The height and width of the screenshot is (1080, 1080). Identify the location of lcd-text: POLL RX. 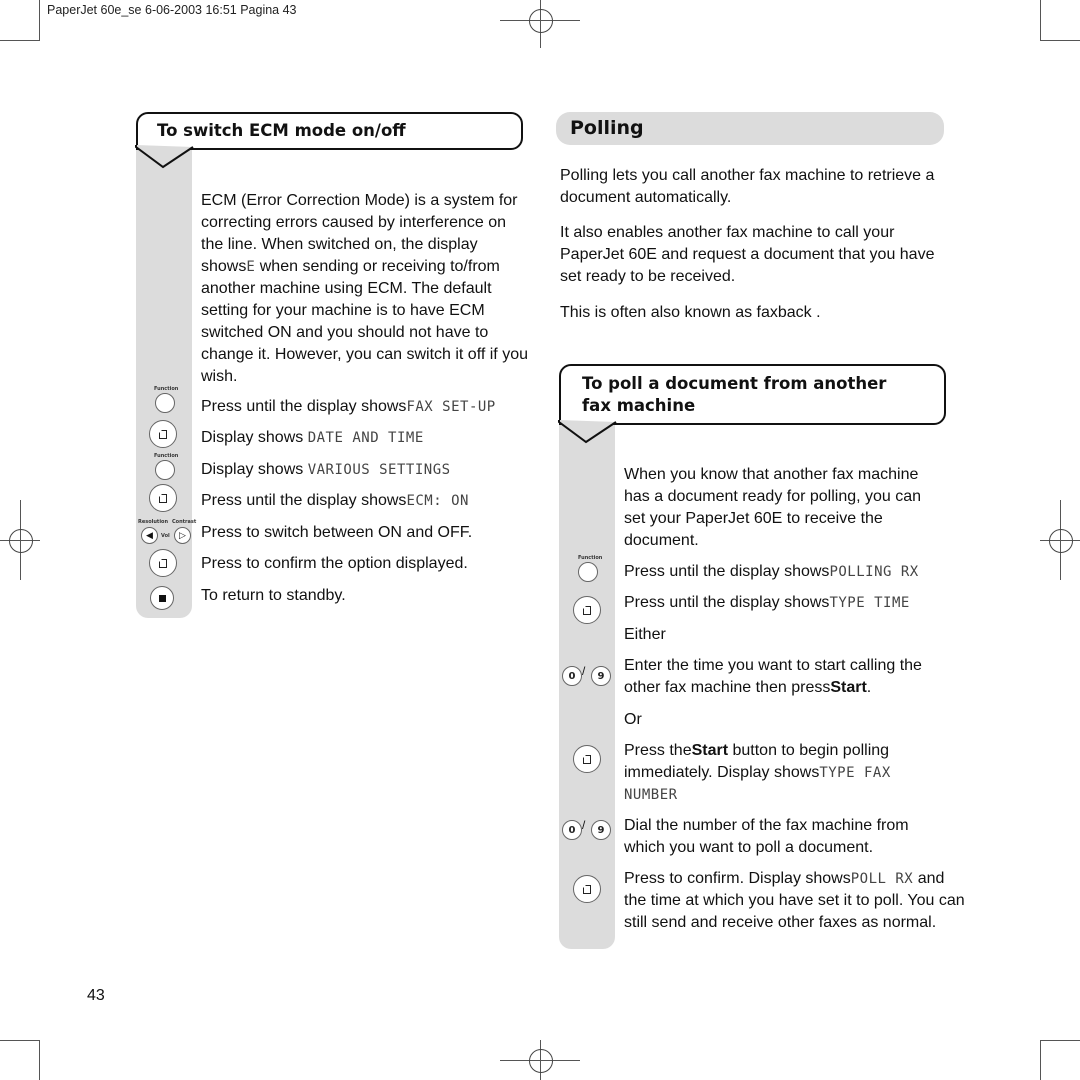
(882, 879).